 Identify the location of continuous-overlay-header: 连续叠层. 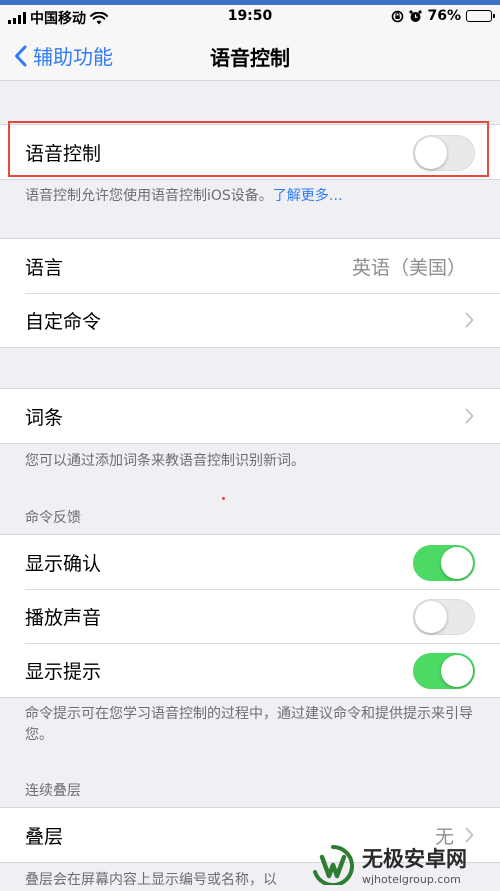
(53, 791).